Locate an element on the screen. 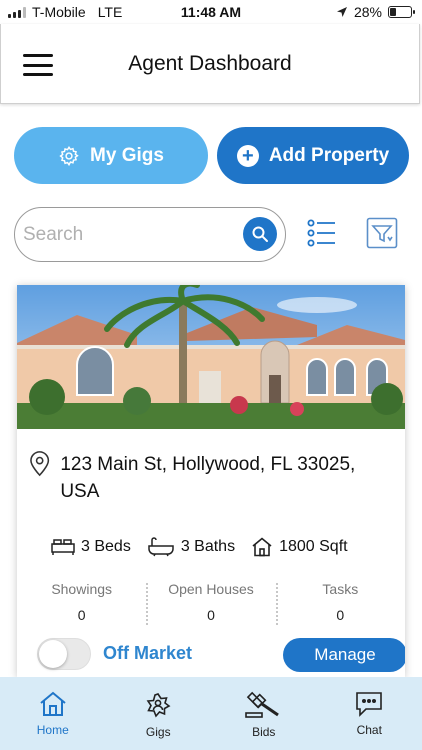  list-icon is located at coordinates (321, 233).